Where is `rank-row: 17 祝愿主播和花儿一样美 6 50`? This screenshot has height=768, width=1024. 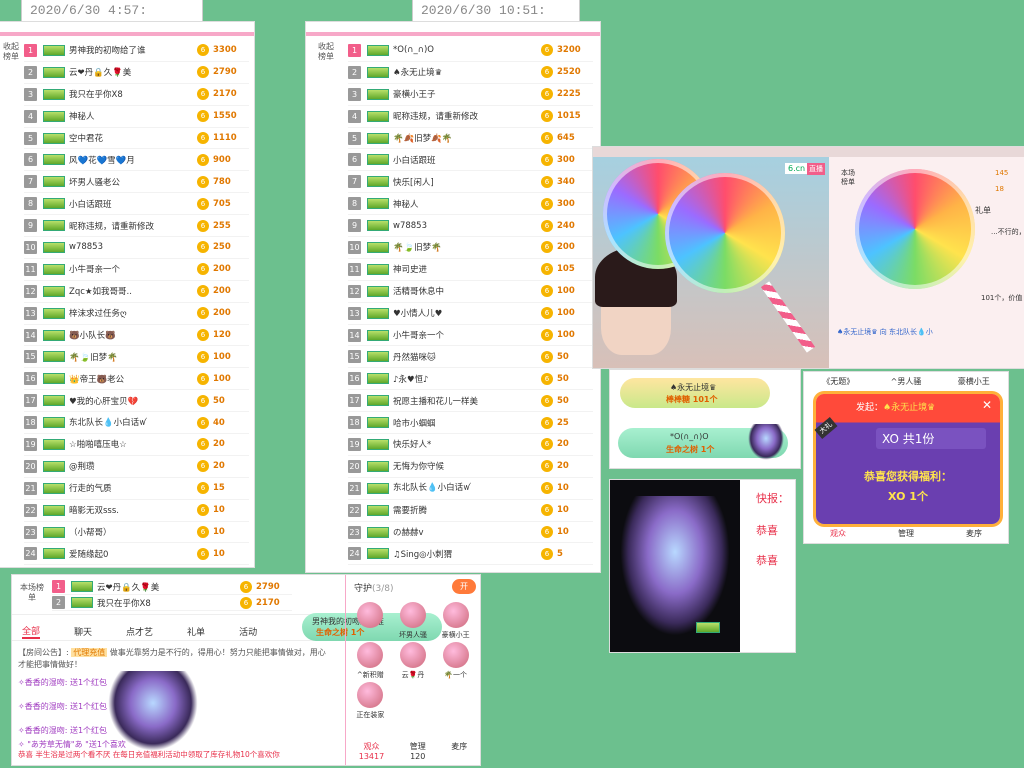
rank-row: 17 祝愿主播和花儿一样美 6 50 is located at coordinates (470, 401).